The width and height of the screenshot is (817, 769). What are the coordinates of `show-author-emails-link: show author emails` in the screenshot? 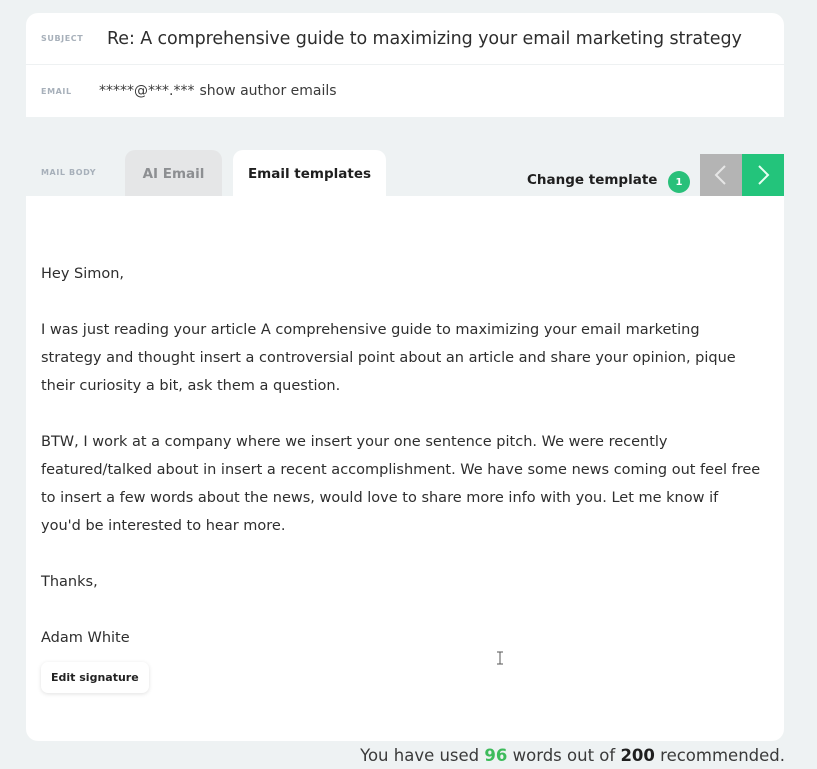 It's located at (267, 91).